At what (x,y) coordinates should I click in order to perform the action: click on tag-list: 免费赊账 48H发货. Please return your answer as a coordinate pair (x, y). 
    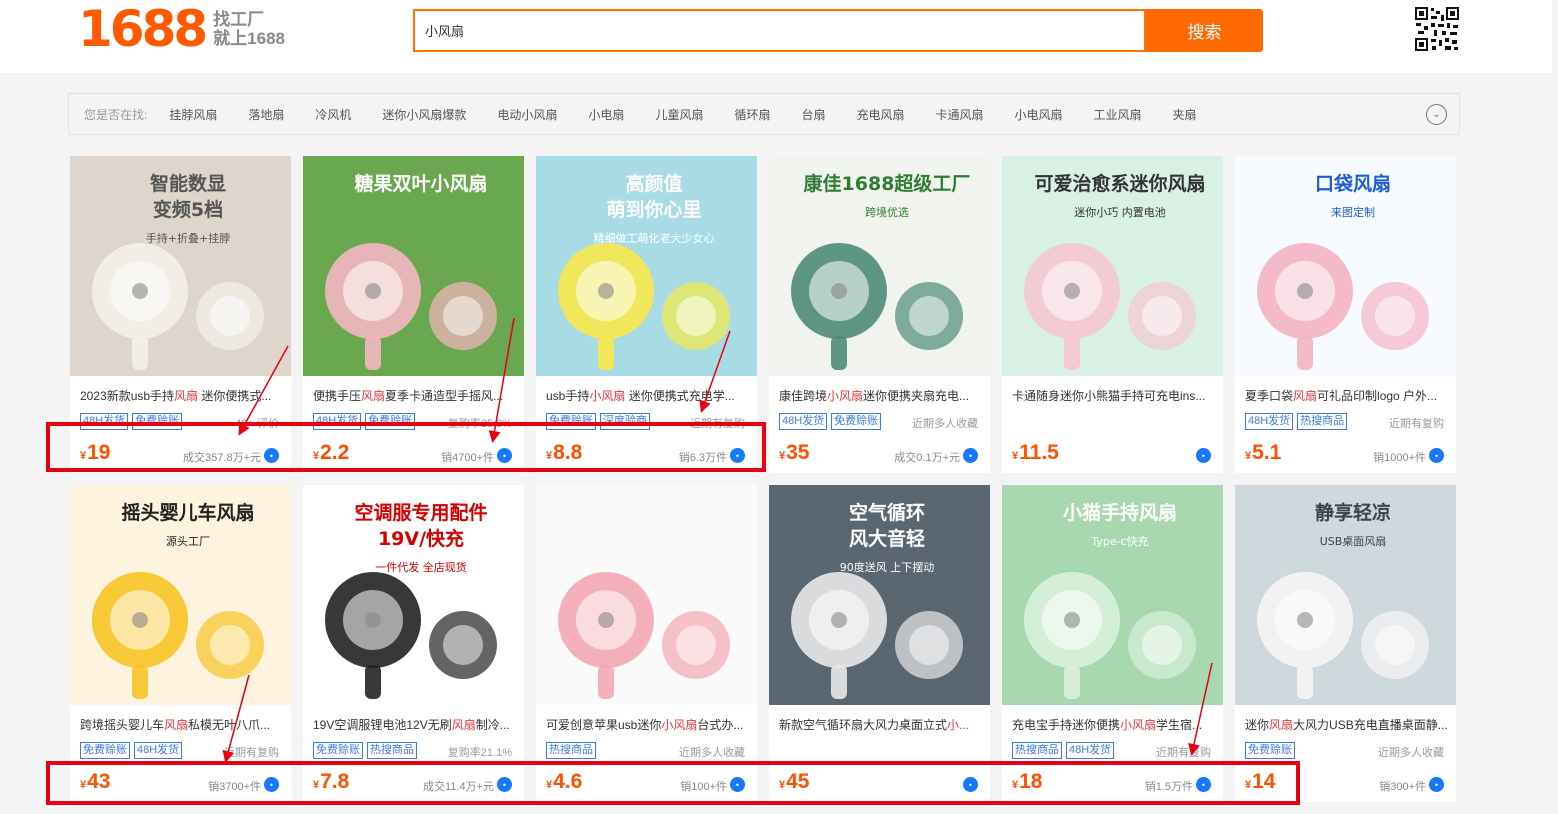
    Looking at the image, I should click on (133, 750).